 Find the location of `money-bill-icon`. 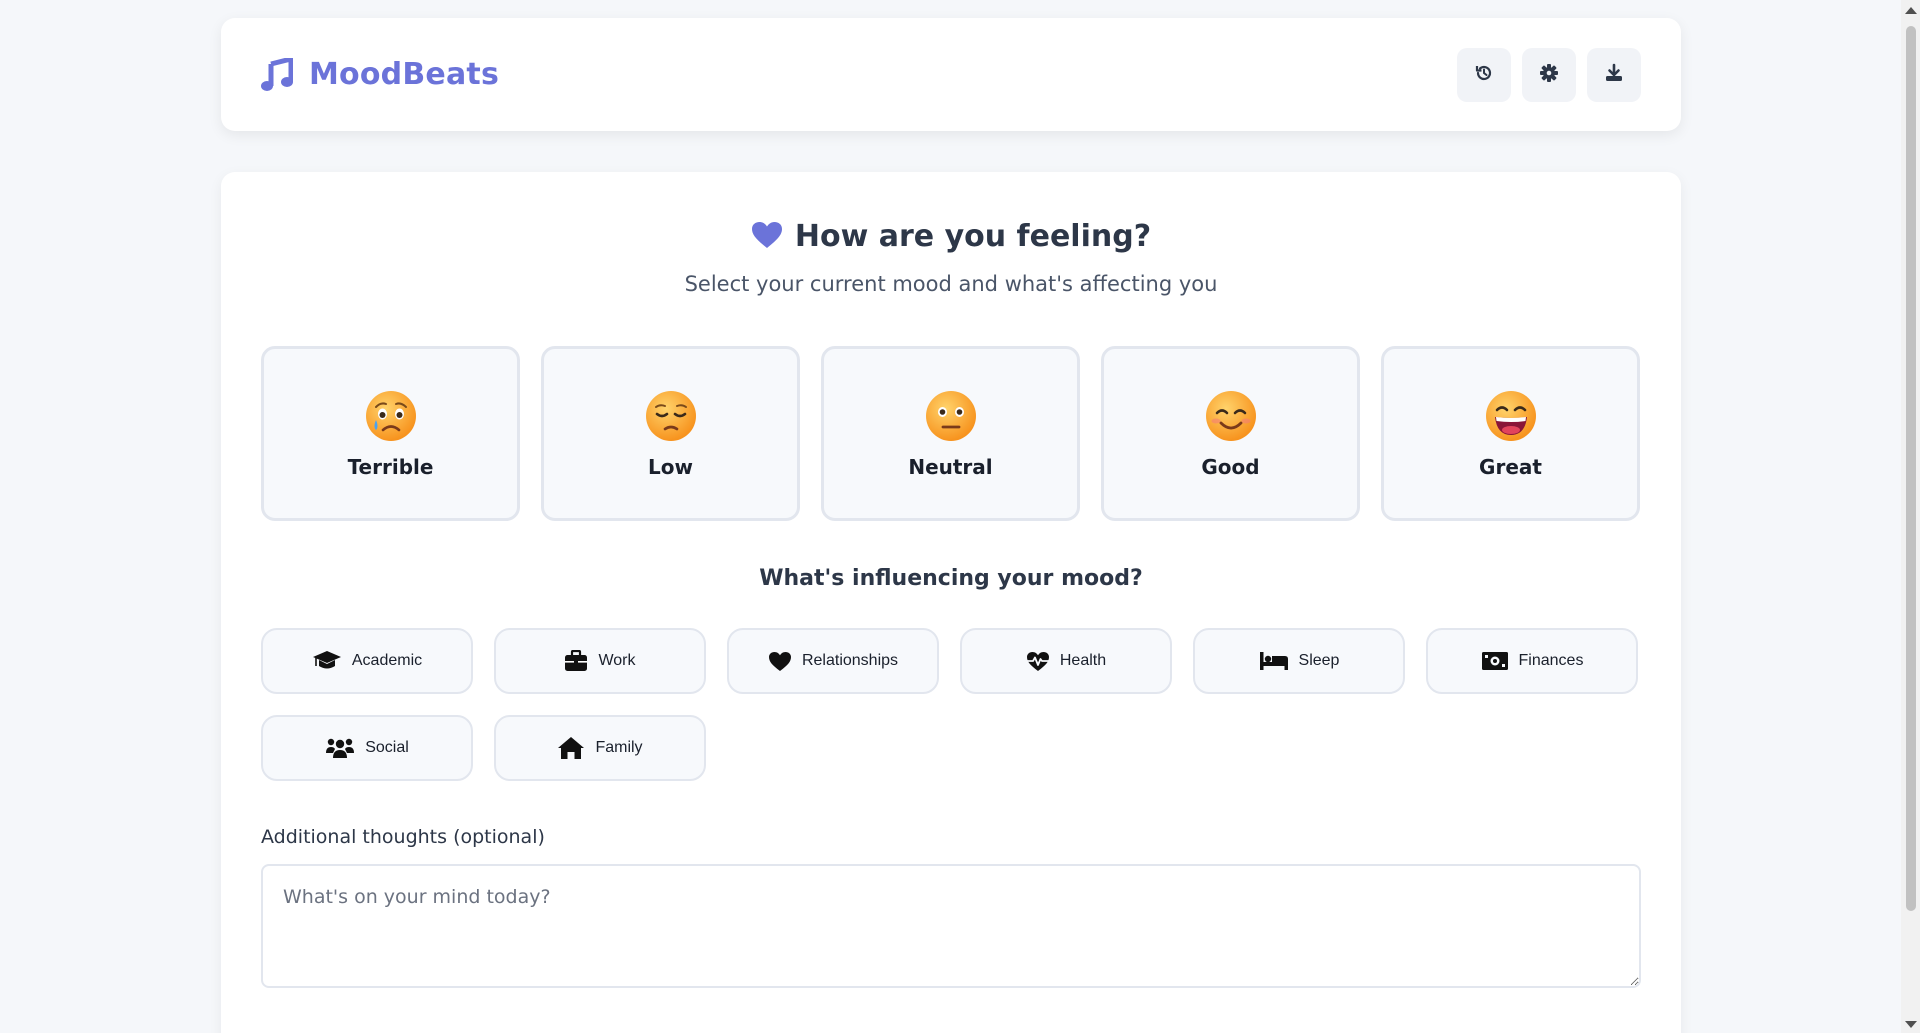

money-bill-icon is located at coordinates (1495, 661).